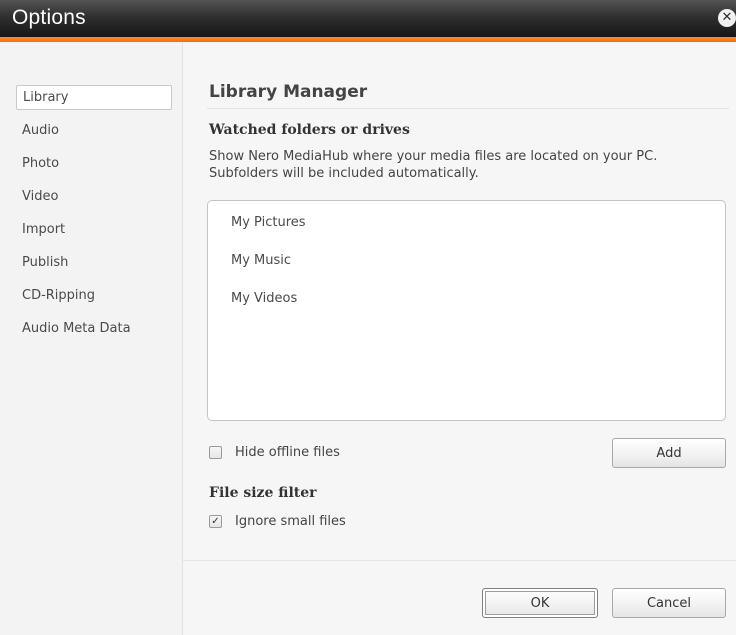 Image resolution: width=736 pixels, height=635 pixels. What do you see at coordinates (264, 298) in the screenshot?
I see `folder-item-my-videos: My Videos` at bounding box center [264, 298].